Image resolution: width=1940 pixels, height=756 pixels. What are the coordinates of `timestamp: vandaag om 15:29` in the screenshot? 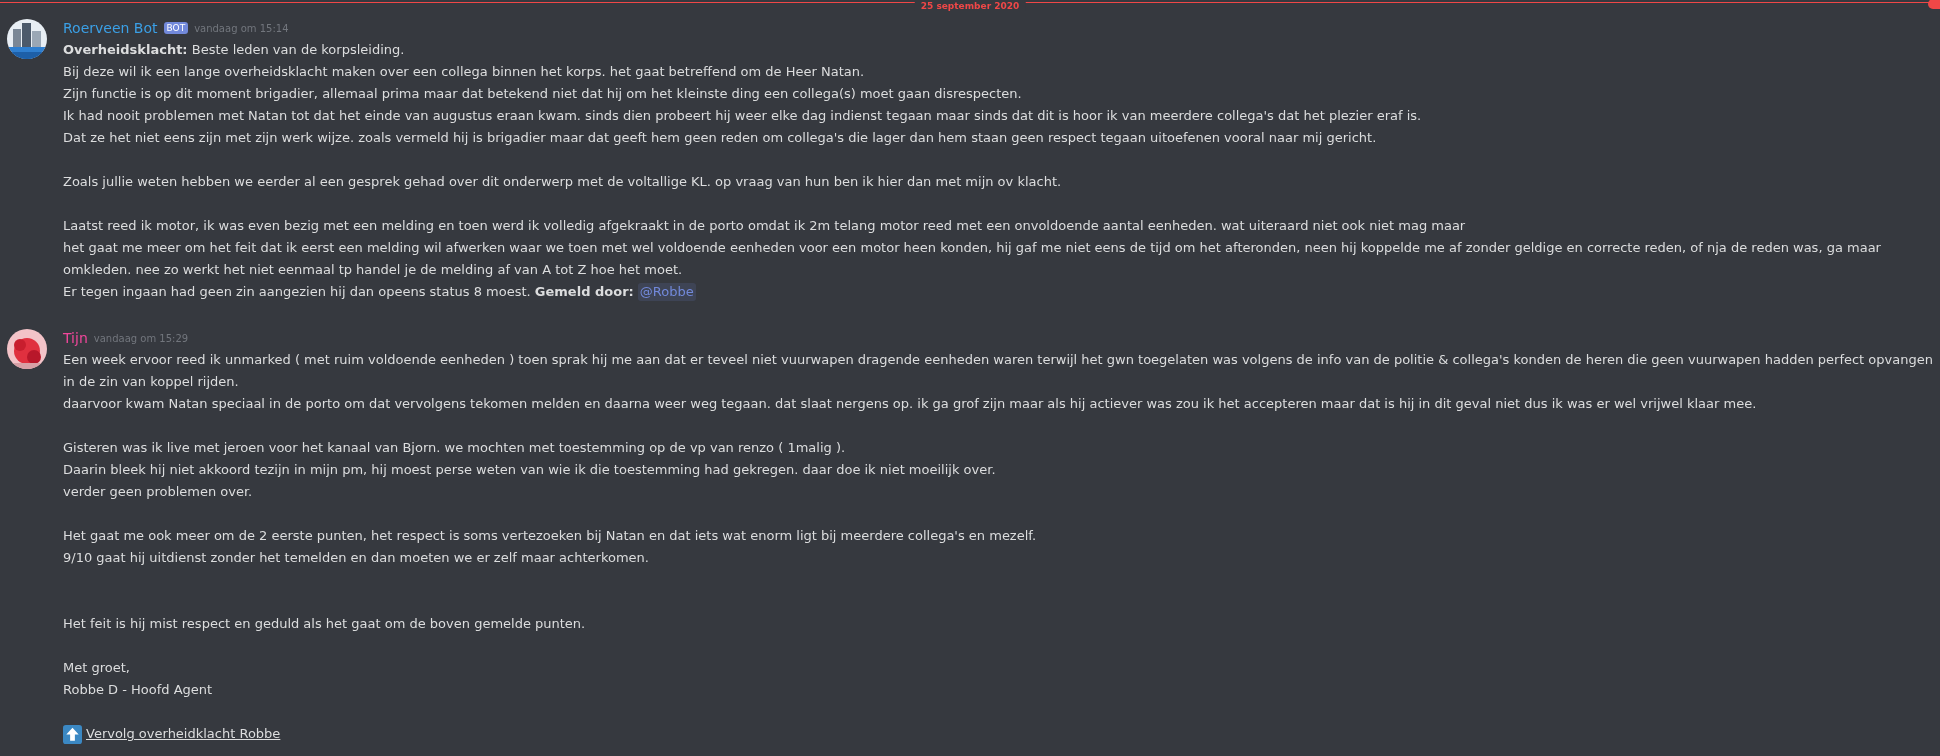 It's located at (141, 338).